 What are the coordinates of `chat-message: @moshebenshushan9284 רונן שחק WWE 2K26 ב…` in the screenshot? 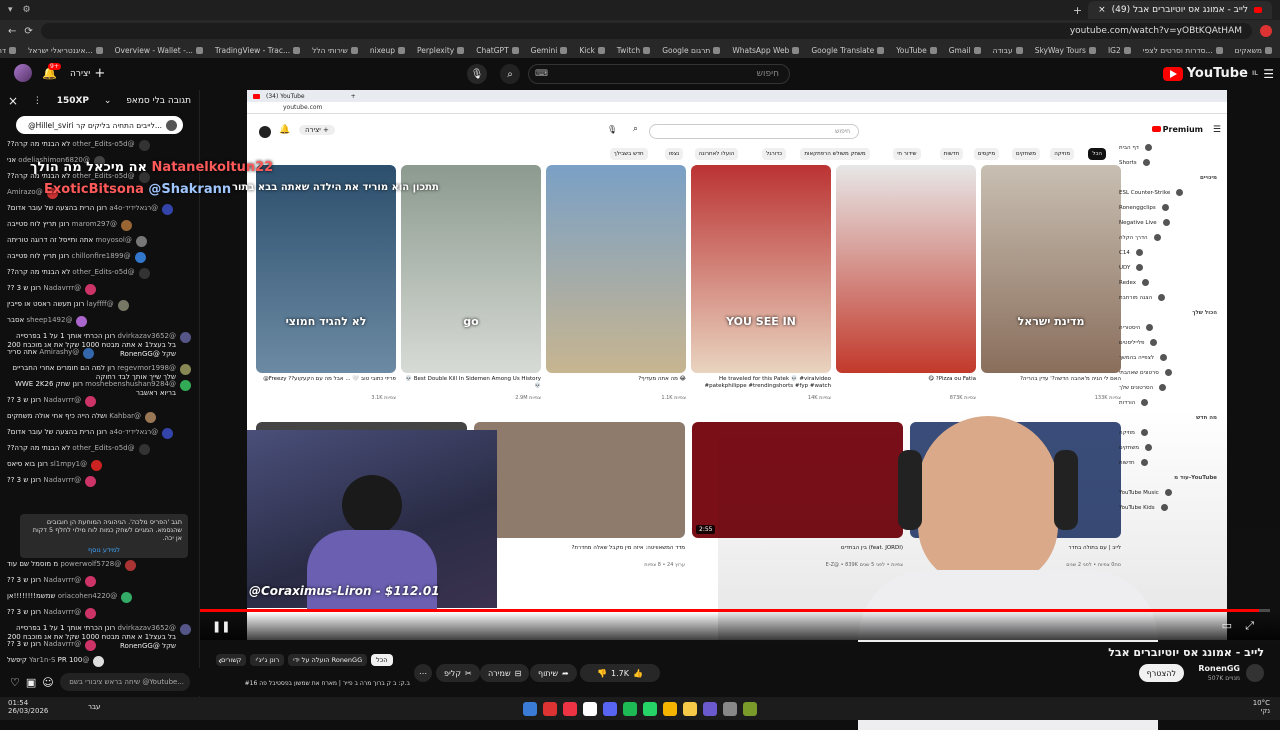 It's located at (99, 389).